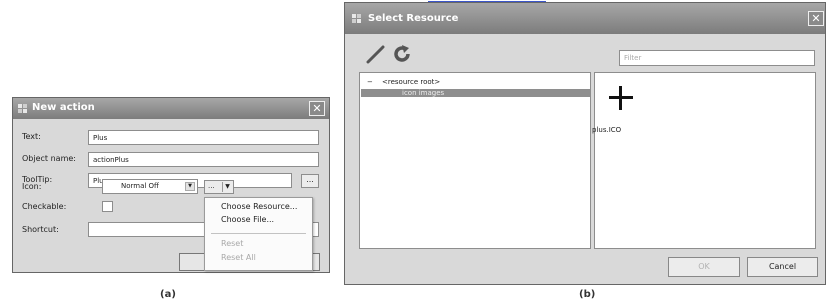  Describe the element at coordinates (587, 294) in the screenshot. I see `caption-b: (b)` at that location.